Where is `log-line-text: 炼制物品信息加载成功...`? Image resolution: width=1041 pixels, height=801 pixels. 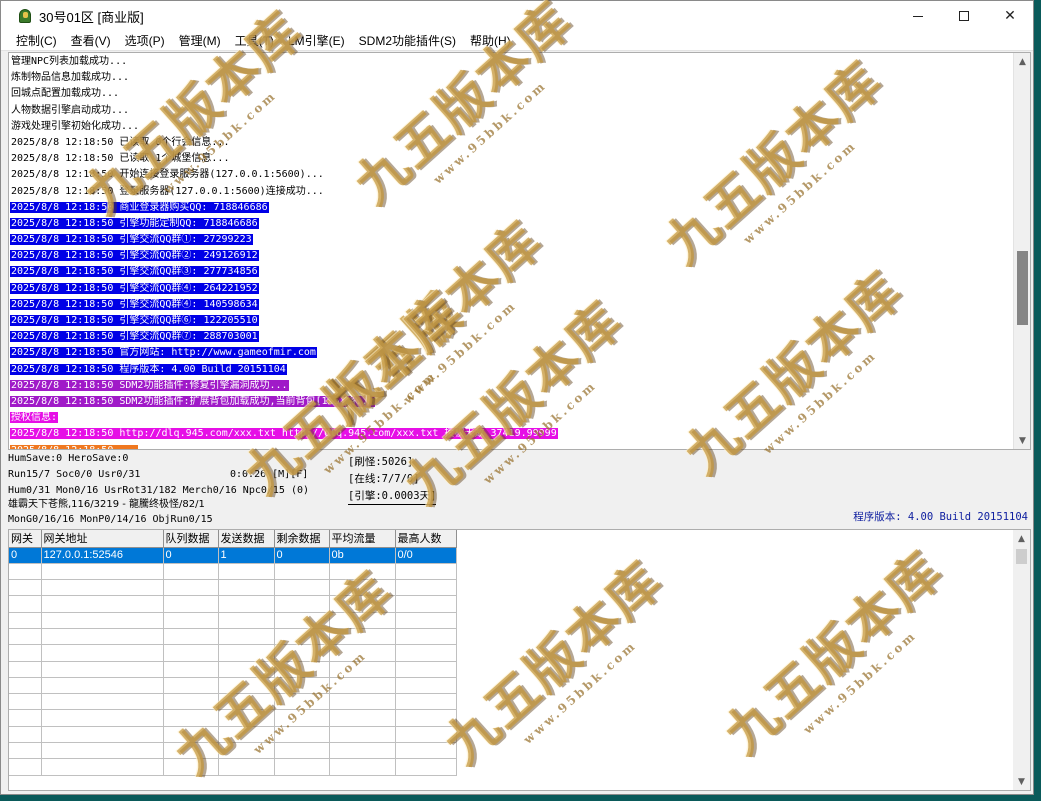
log-line-text: 炼制物品信息加载成功... is located at coordinates (70, 78).